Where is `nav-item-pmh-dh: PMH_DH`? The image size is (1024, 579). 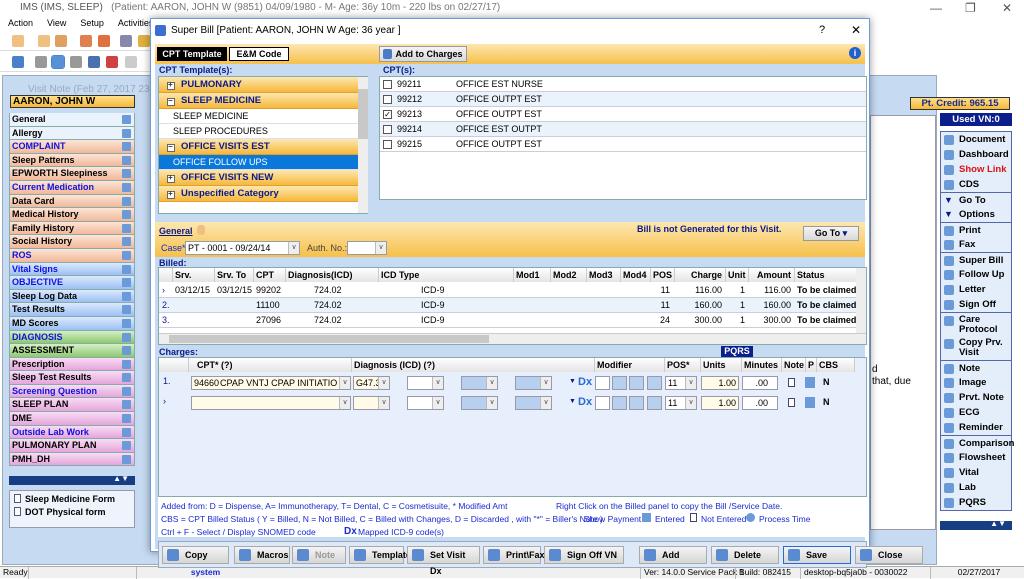 nav-item-pmh-dh: PMH_DH is located at coordinates (72, 459).